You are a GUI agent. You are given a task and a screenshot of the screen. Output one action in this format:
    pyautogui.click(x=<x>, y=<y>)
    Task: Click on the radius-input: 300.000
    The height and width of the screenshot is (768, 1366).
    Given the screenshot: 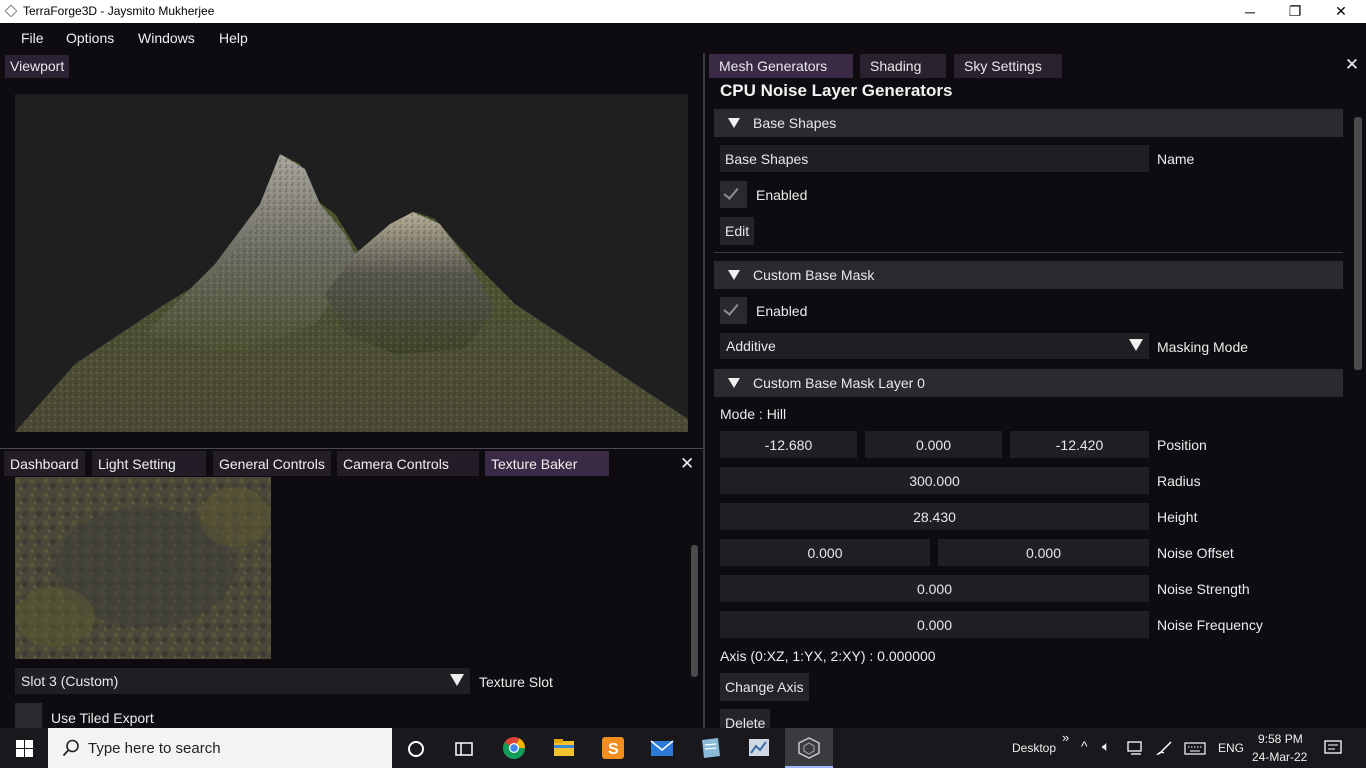 What is the action you would take?
    pyautogui.click(x=934, y=480)
    